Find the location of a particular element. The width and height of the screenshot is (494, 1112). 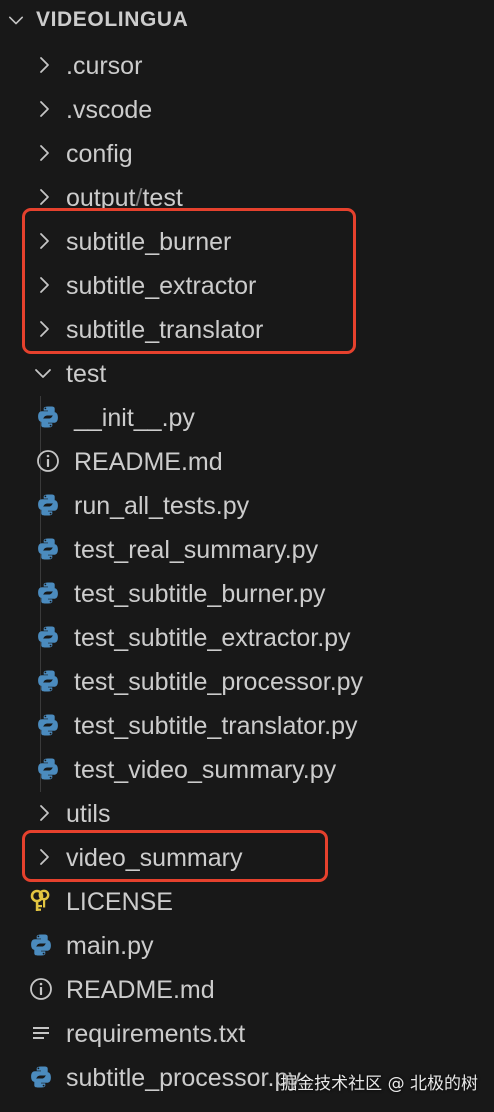

key-icon is located at coordinates (41, 901).